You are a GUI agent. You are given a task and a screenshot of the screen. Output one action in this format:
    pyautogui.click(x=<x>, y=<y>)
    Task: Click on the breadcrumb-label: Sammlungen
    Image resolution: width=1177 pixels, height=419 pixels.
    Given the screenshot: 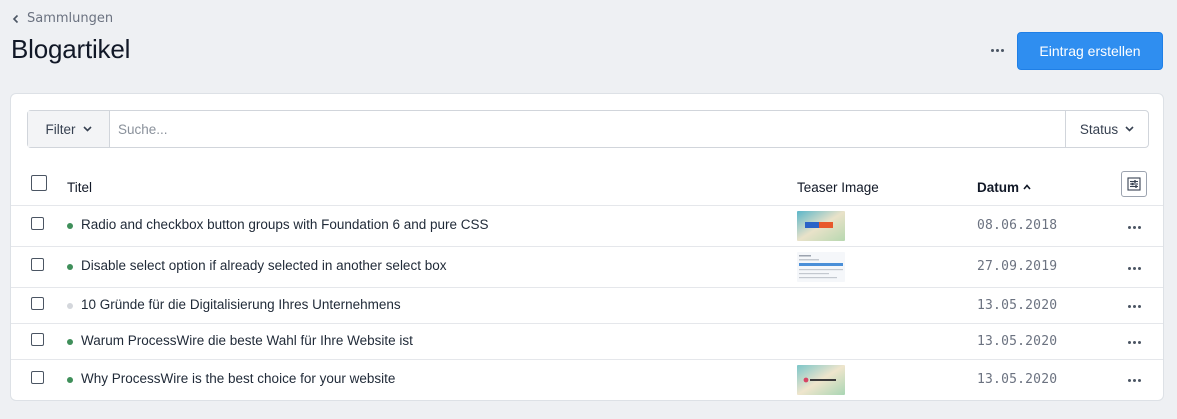 What is the action you would take?
    pyautogui.click(x=70, y=18)
    